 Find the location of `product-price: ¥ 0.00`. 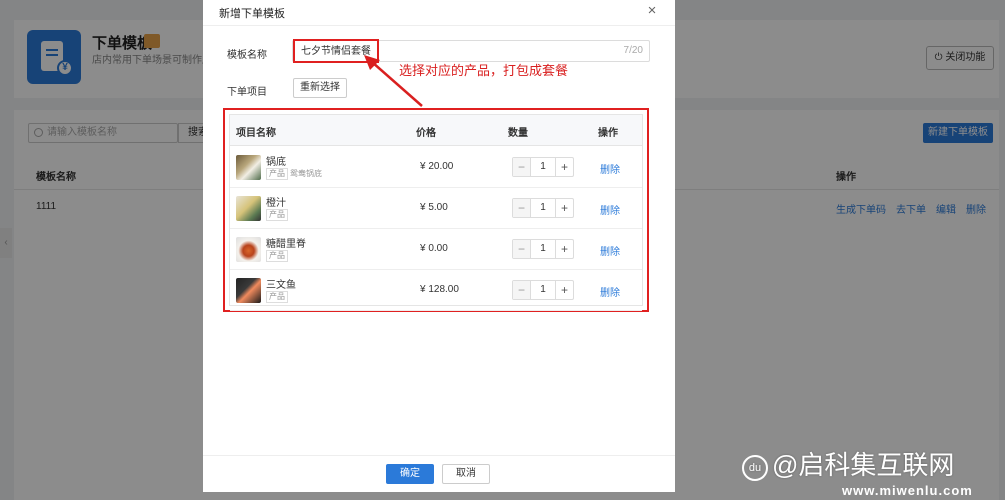

product-price: ¥ 0.00 is located at coordinates (434, 248).